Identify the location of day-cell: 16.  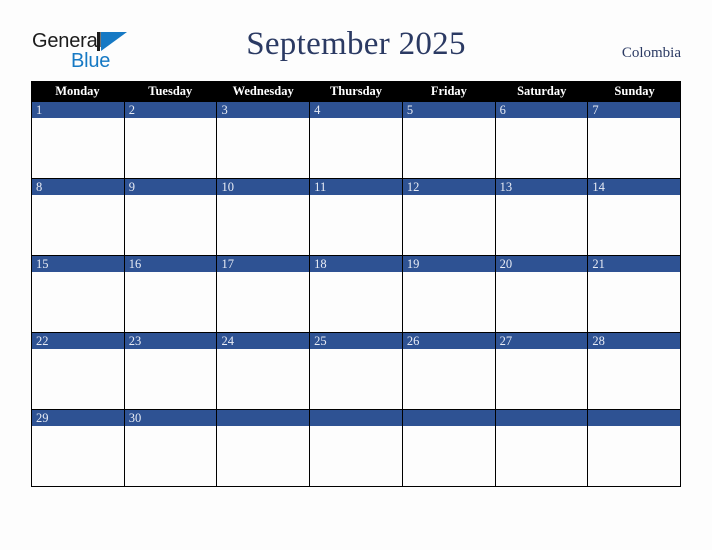
(171, 294).